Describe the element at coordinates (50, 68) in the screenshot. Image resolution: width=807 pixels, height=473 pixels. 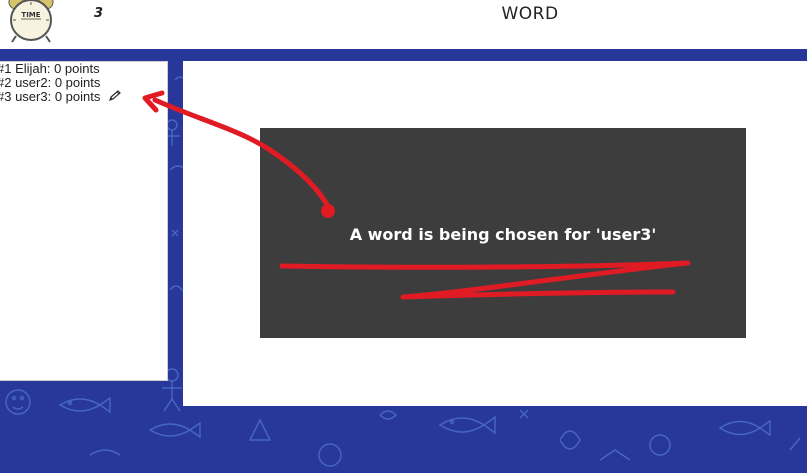
I see `player-label: #1 Elijah: 0 points` at that location.